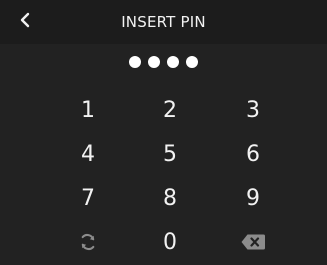 The image size is (327, 265). I want to click on refresh-icon, so click(88, 242).